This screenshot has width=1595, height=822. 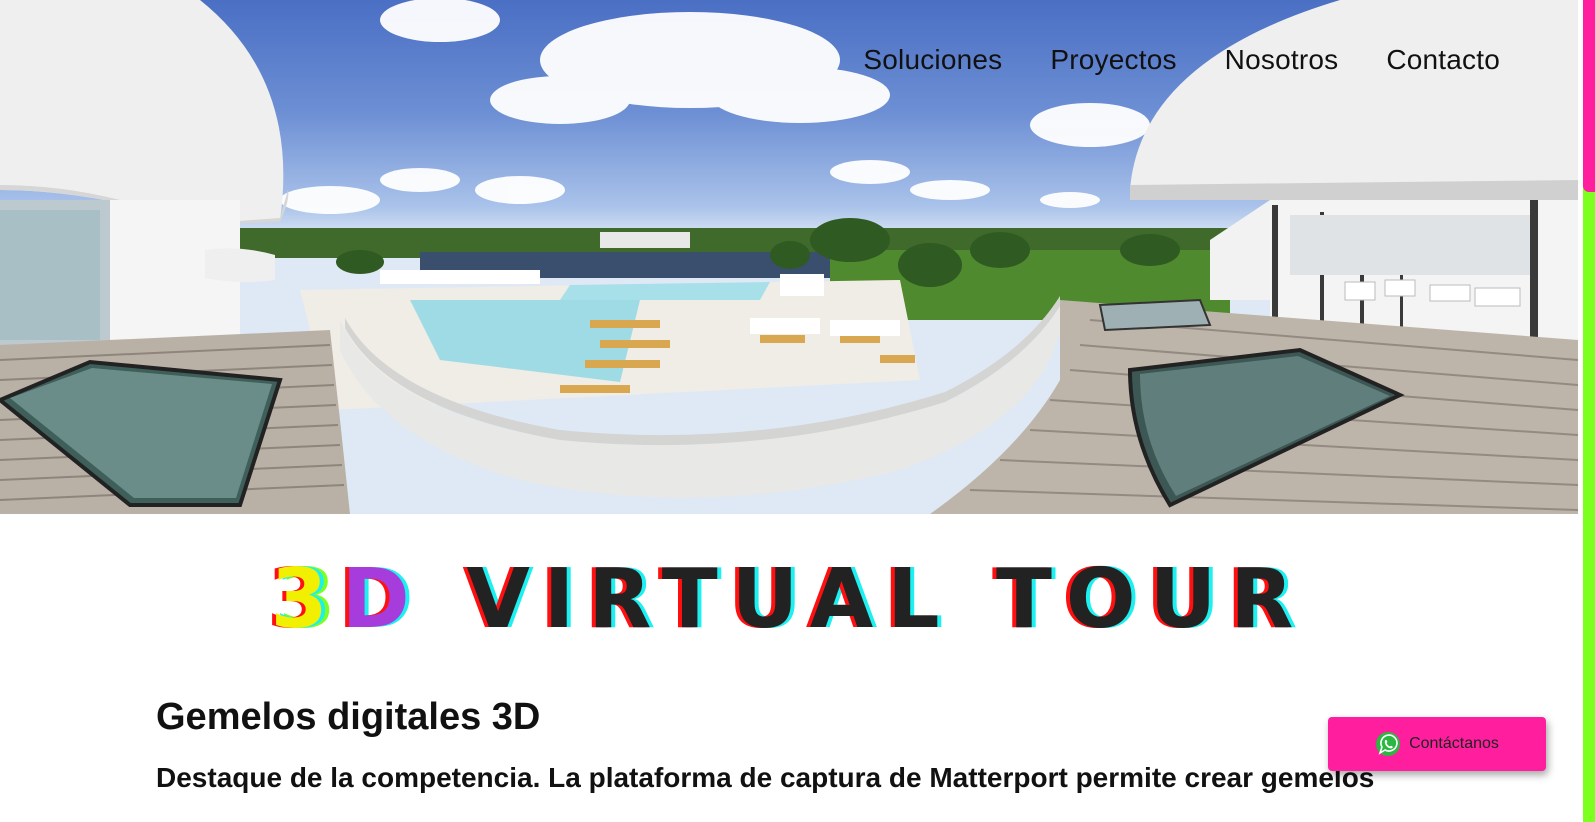 I want to click on nav-soluciones: Soluciones, so click(x=932, y=60).